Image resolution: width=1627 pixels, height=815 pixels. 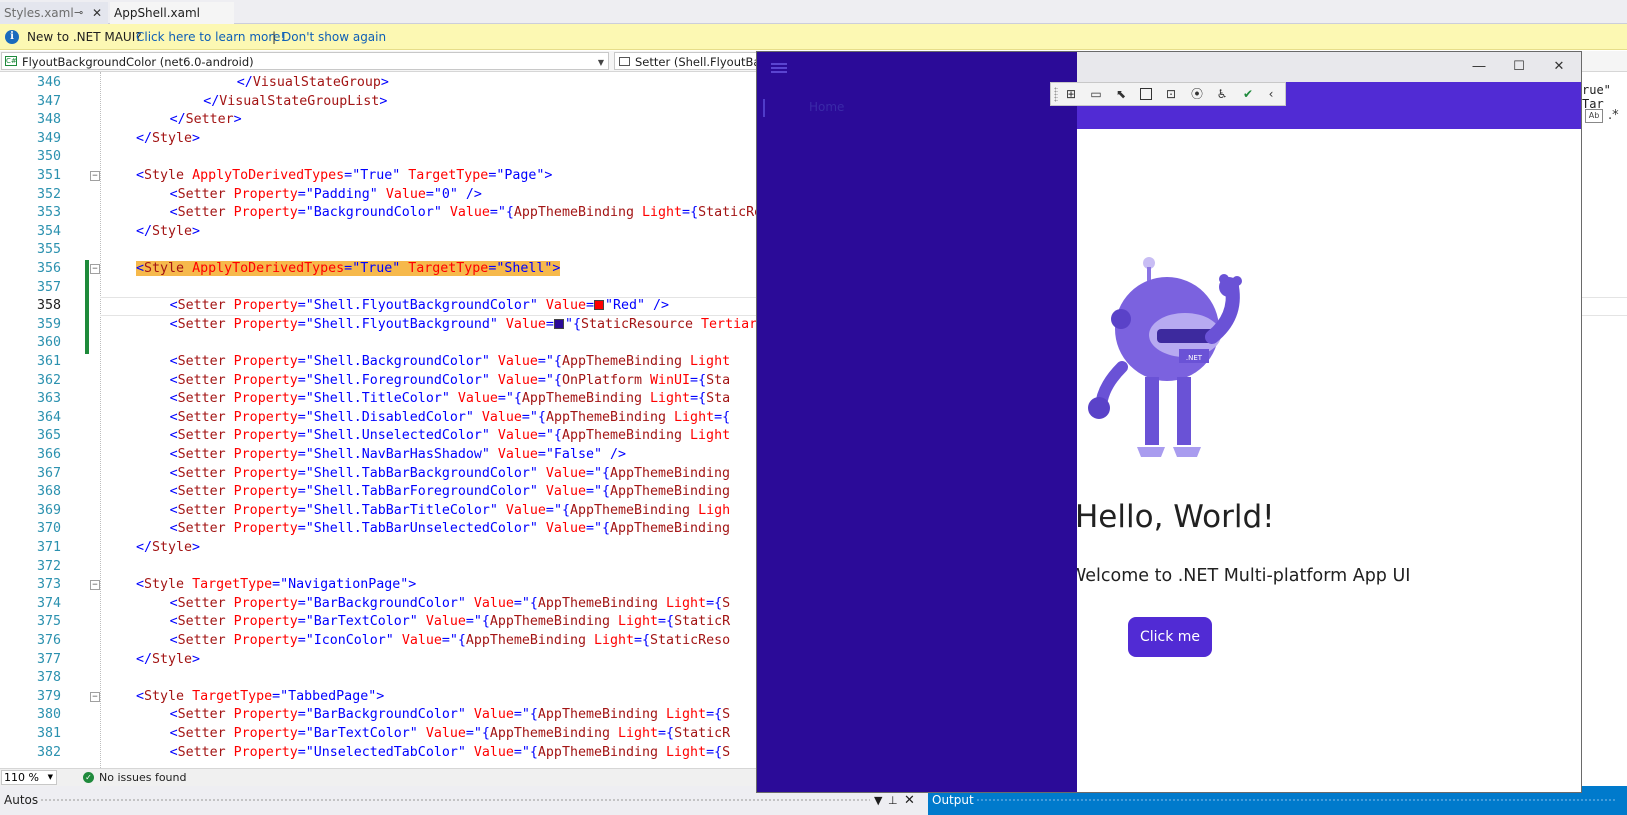 What do you see at coordinates (1169, 67) in the screenshot?
I see `app-title-bar: ― ☐ ✕` at bounding box center [1169, 67].